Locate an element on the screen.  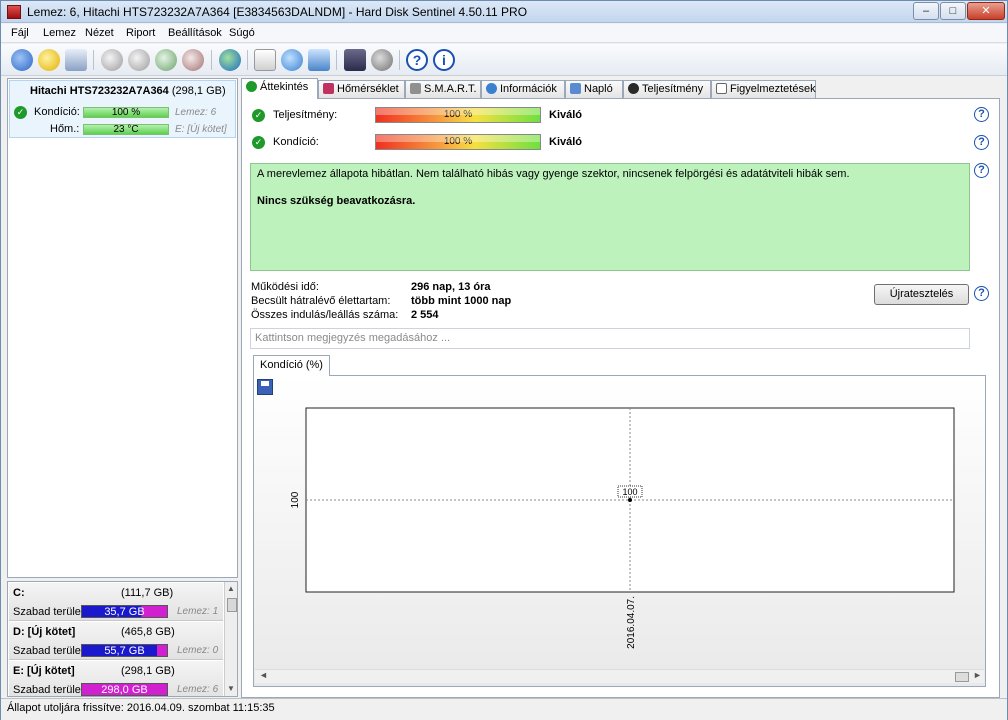
update-icon is located at coordinates (292, 60).